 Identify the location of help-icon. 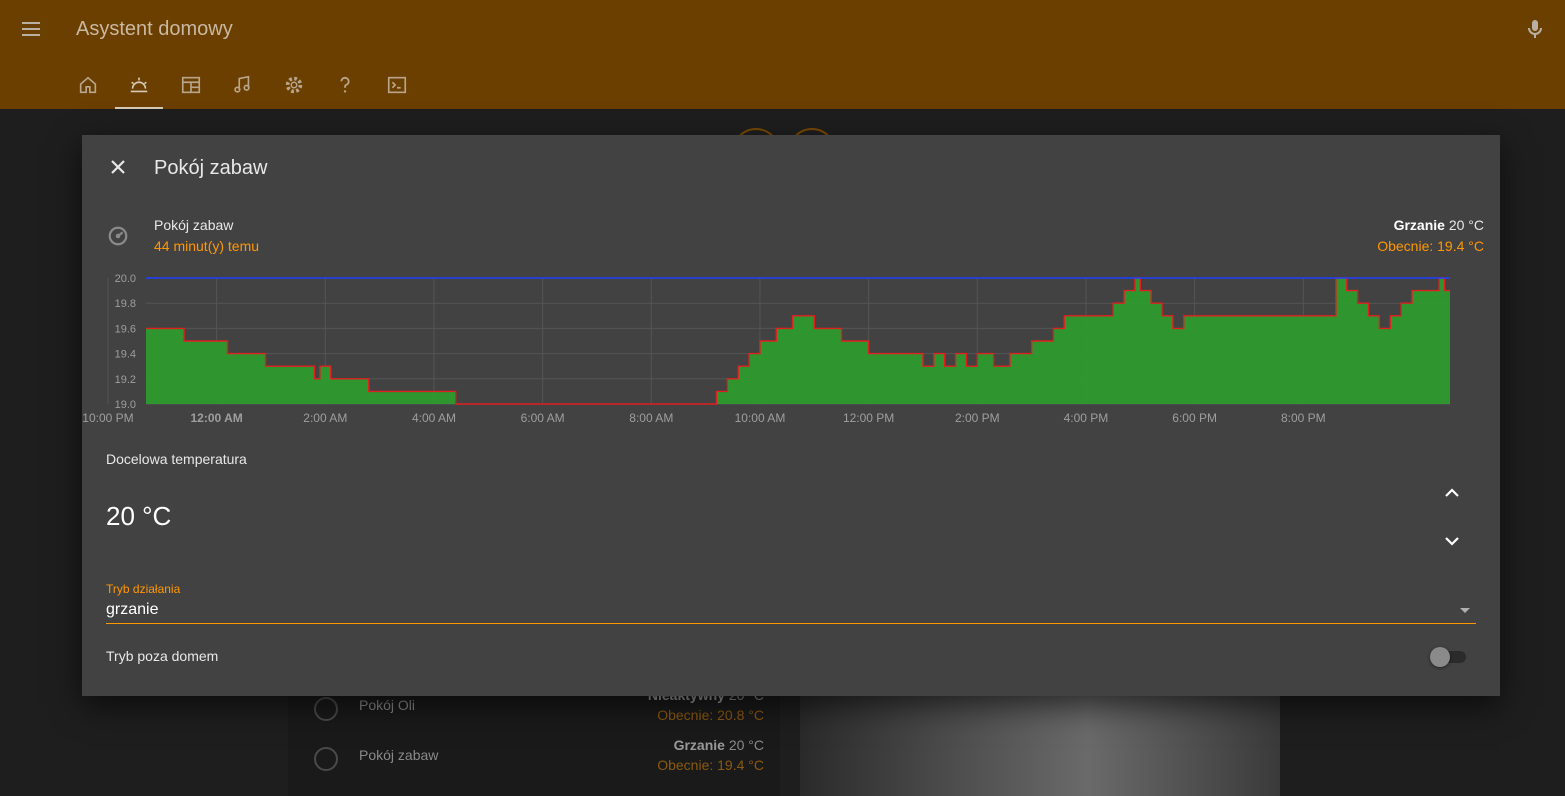
(345, 84).